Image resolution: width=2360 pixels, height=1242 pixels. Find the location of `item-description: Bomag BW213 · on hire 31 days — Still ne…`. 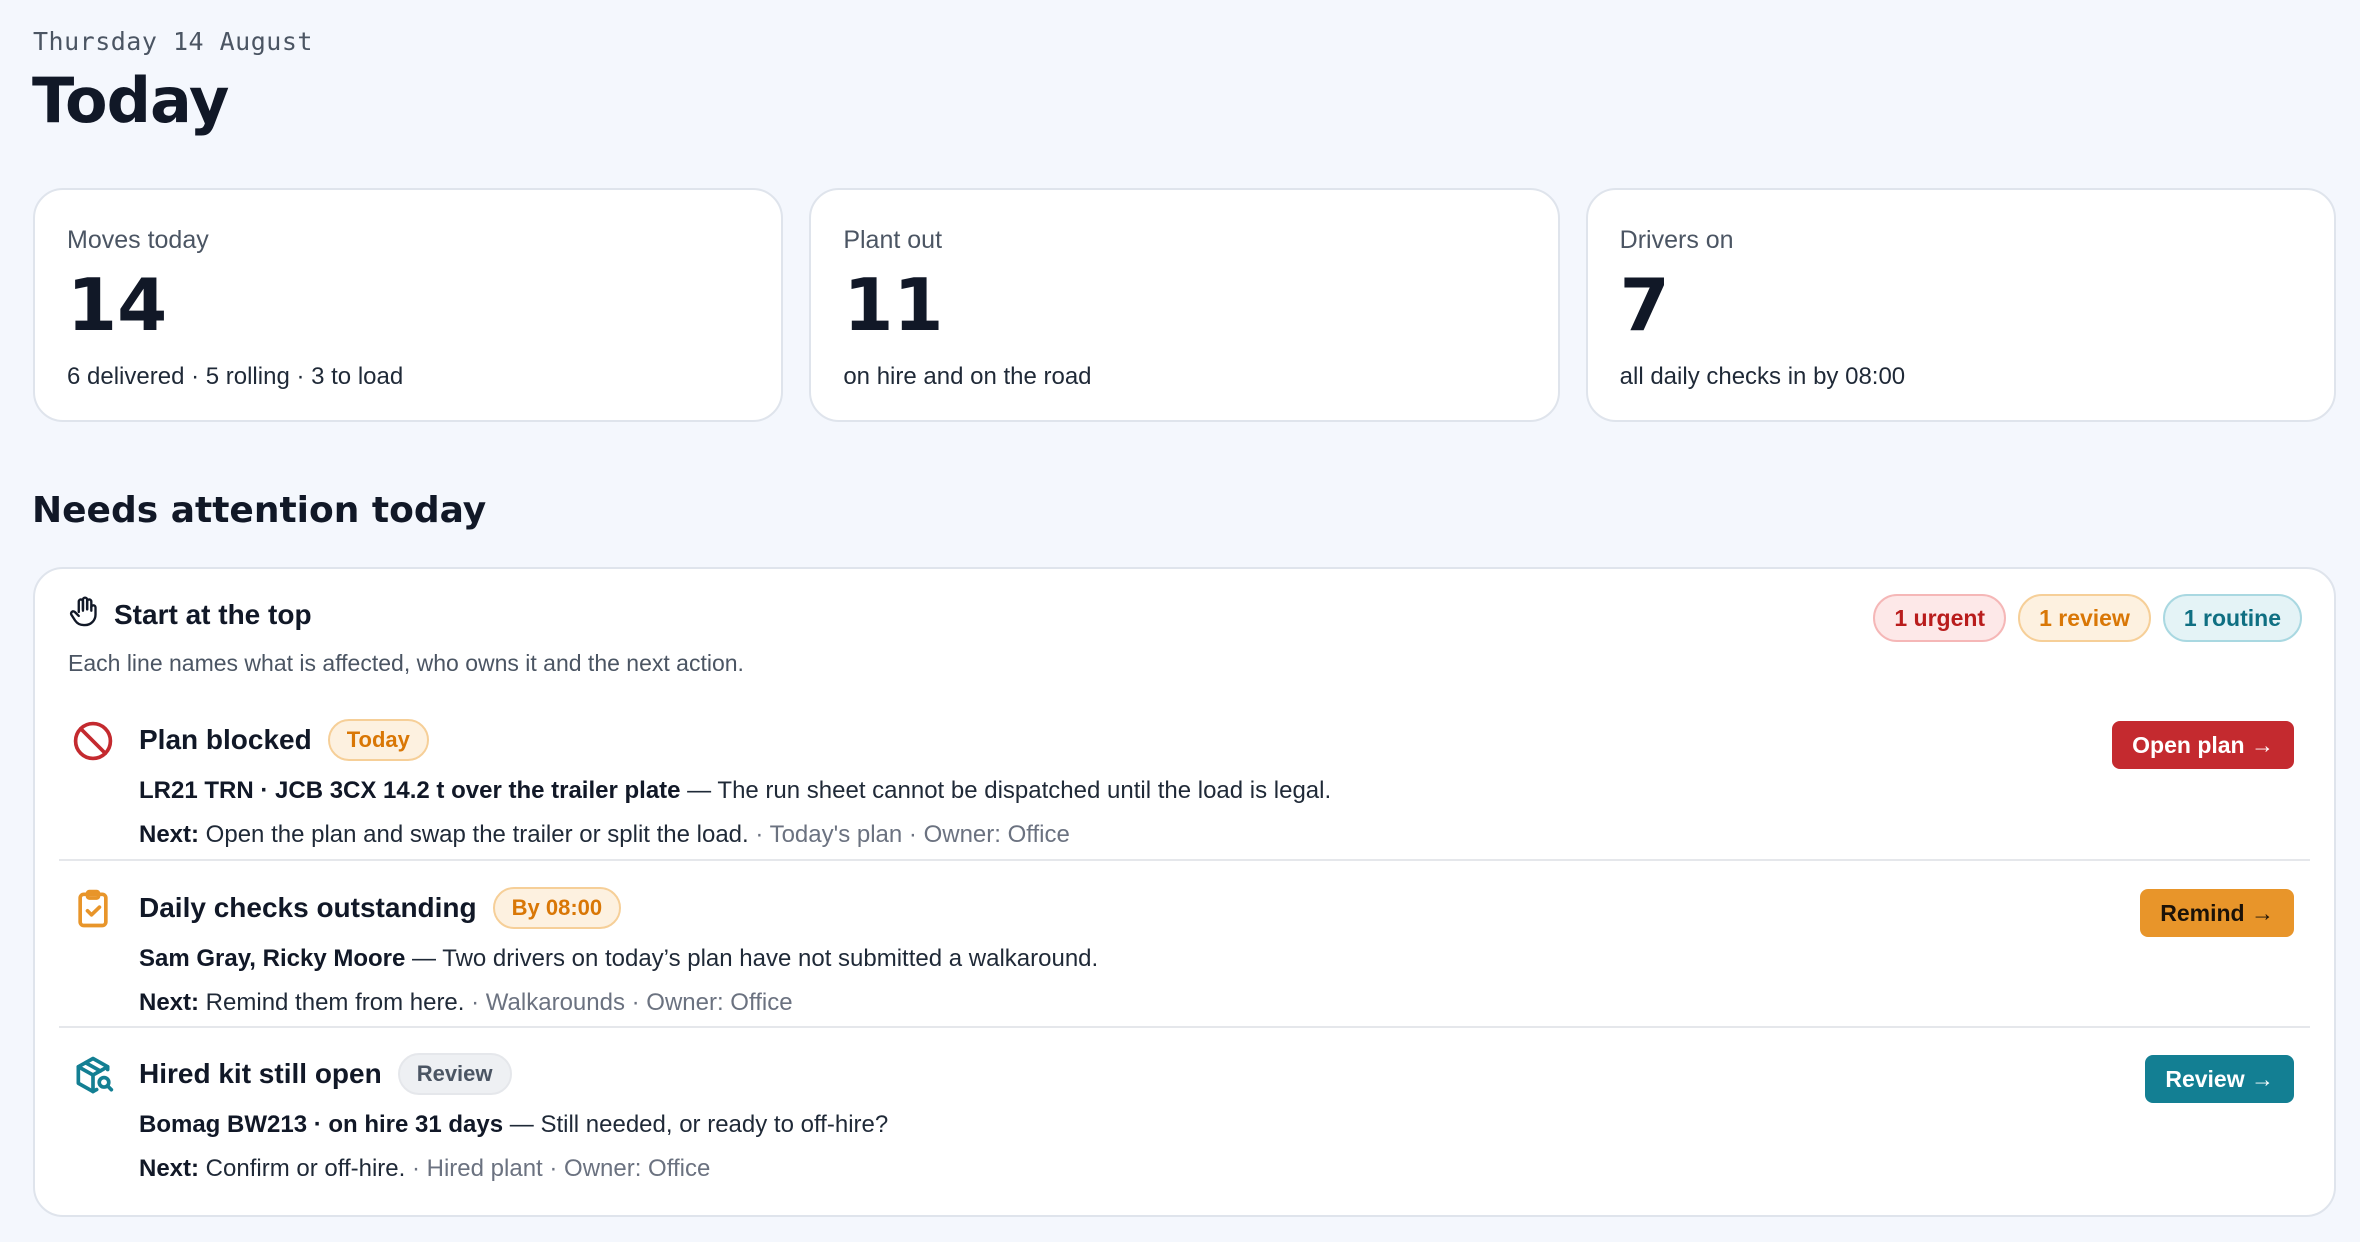

item-description: Bomag BW213 · on hire 31 days — Still ne… is located at coordinates (514, 1124).